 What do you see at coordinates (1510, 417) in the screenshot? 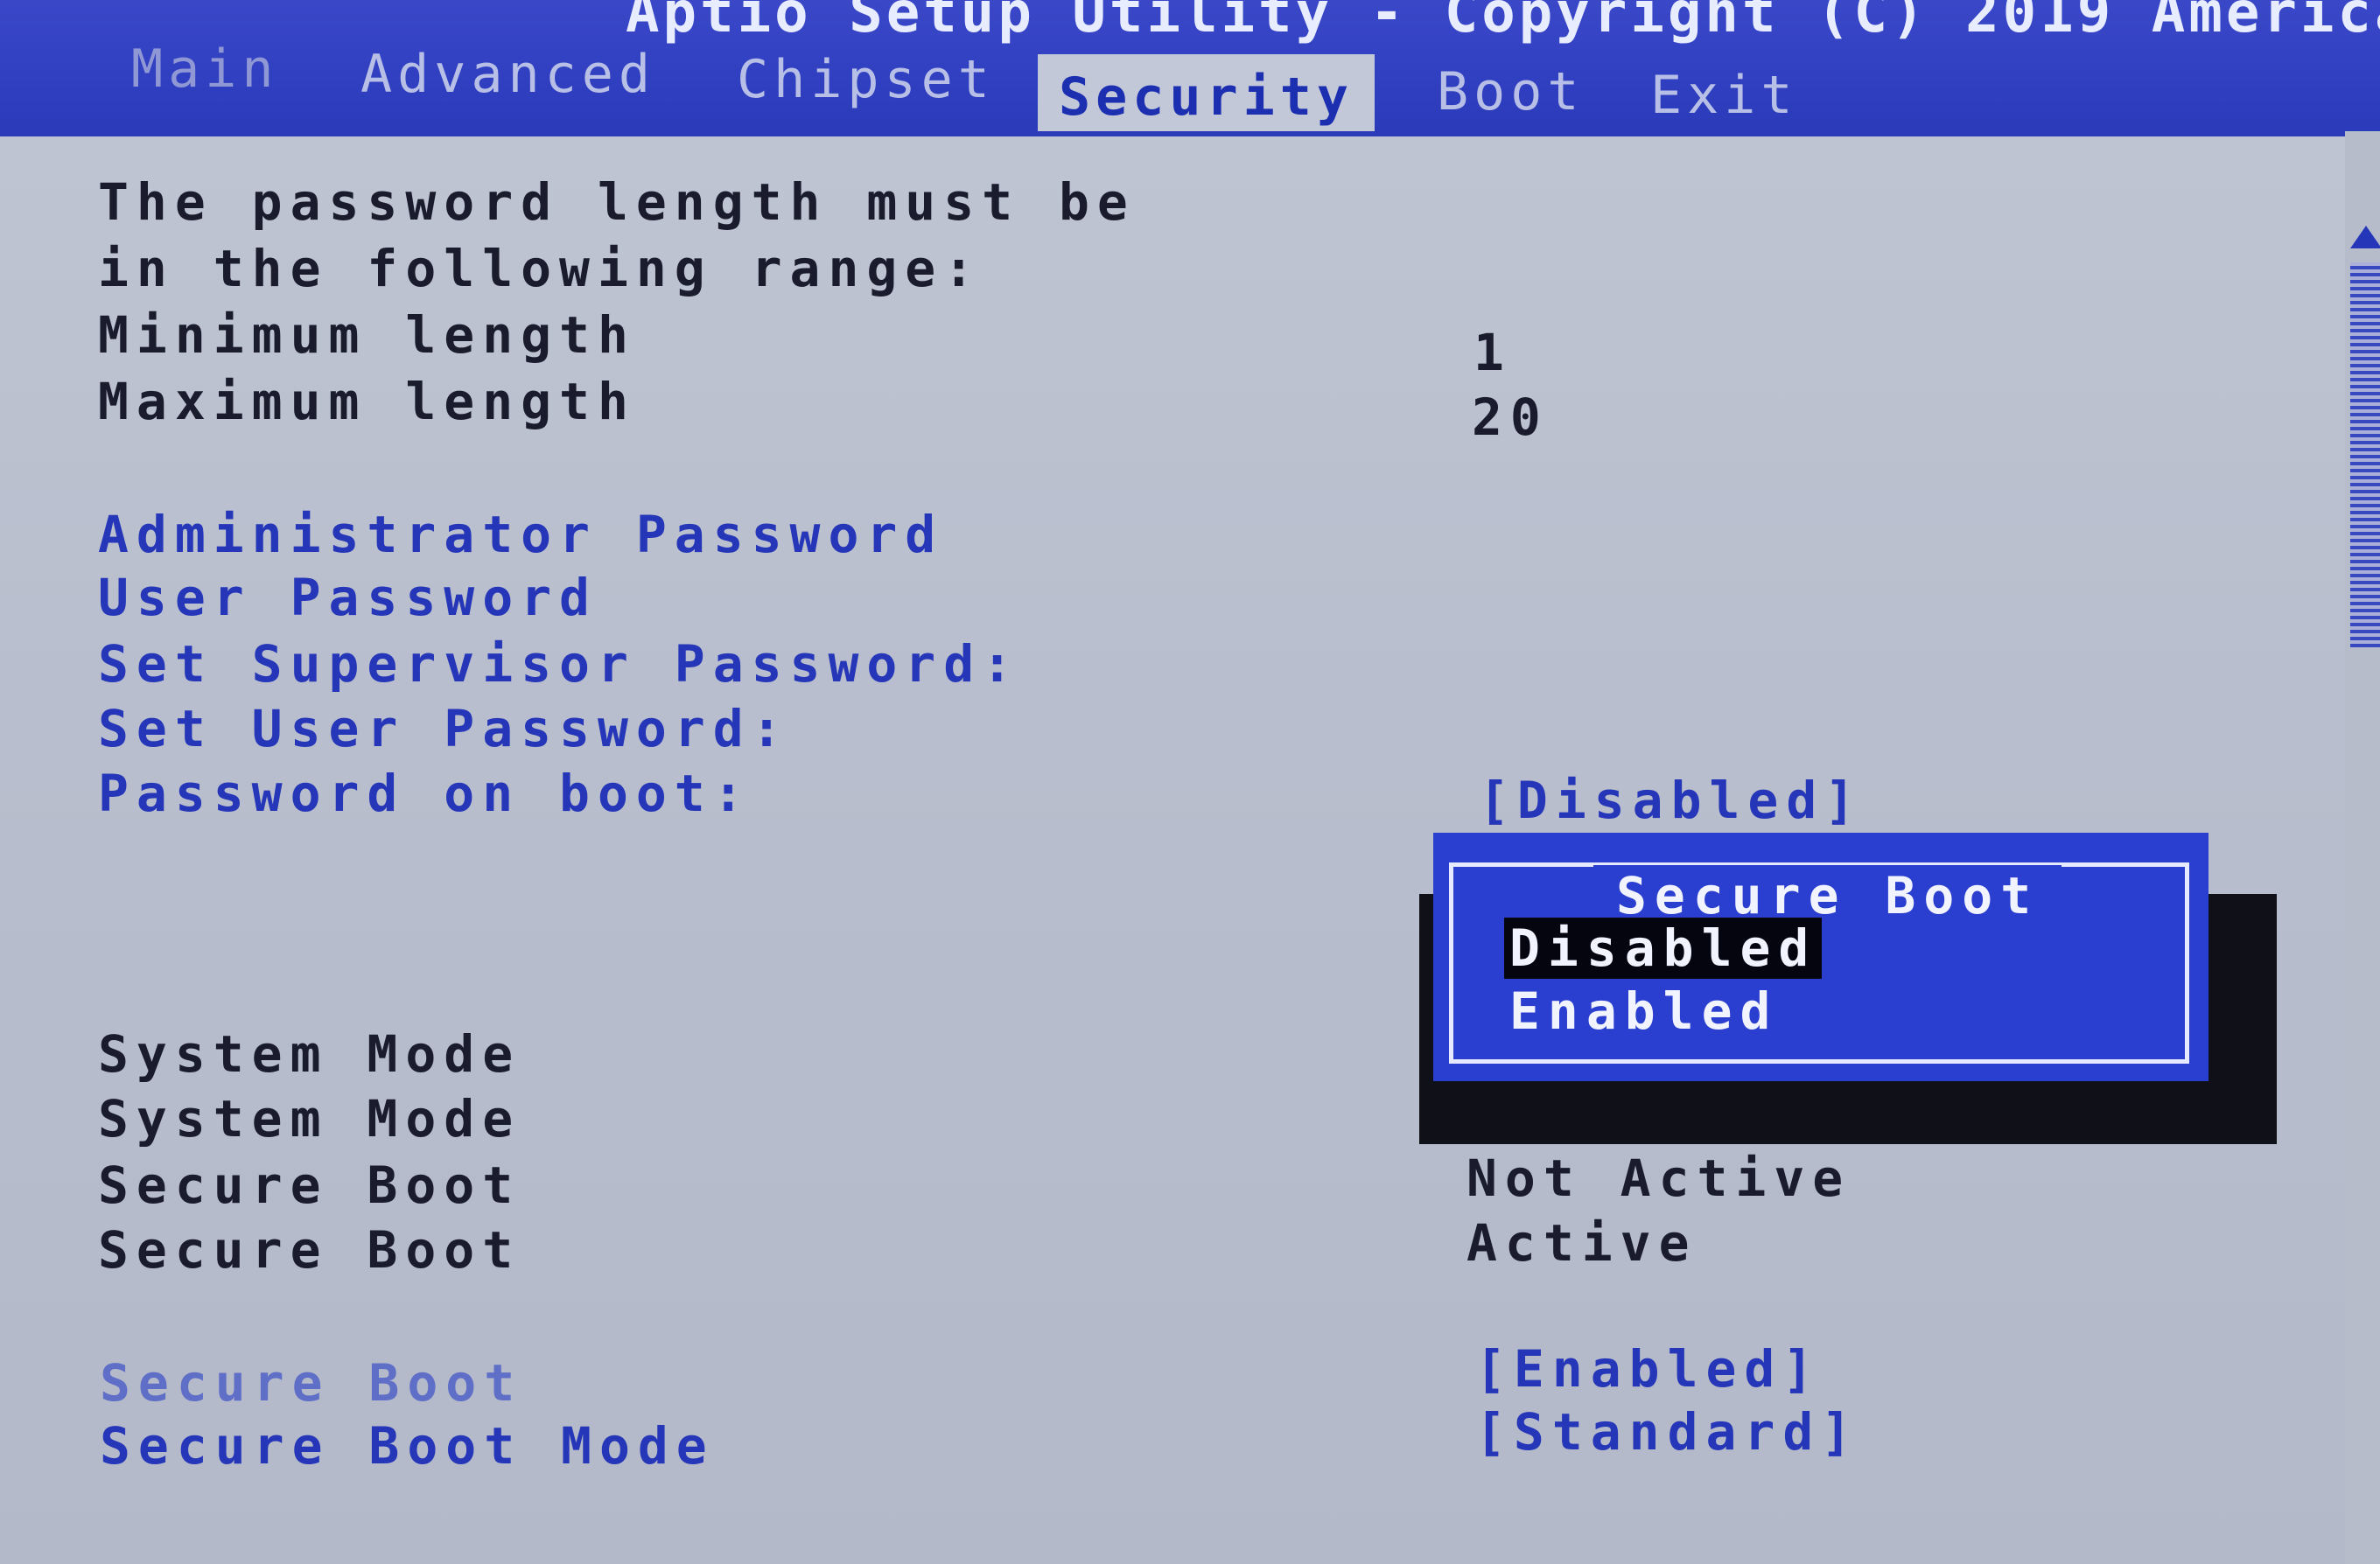
I see `max-length-value: 20` at bounding box center [1510, 417].